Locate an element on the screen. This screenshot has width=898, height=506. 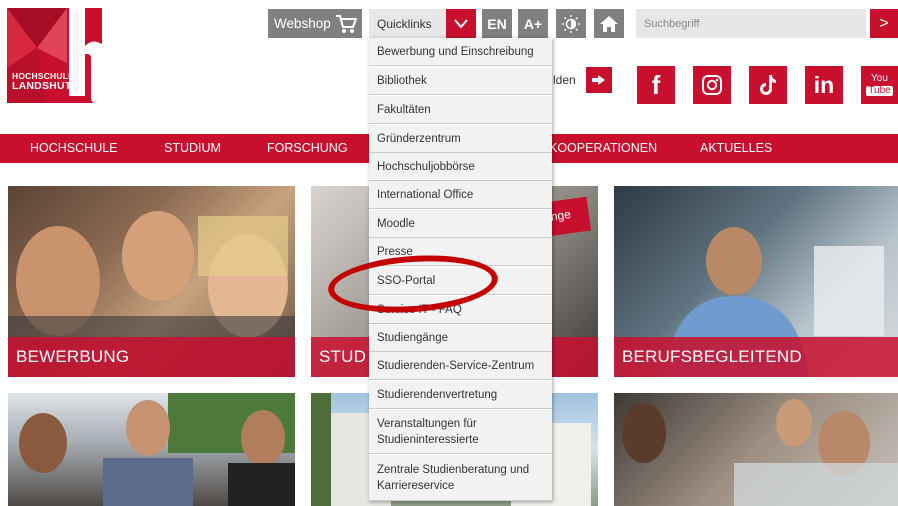
quicklinks-toggle: Quicklinks is located at coordinates (408, 23).